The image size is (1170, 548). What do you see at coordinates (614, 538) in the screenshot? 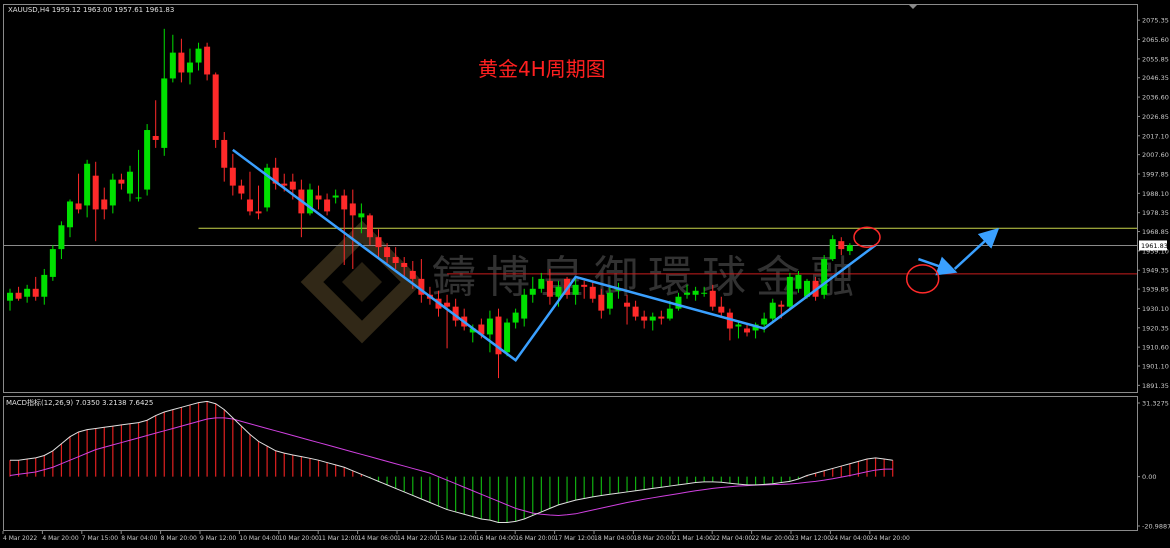
I see `time-tick-label: 18 Mar 04:00` at bounding box center [614, 538].